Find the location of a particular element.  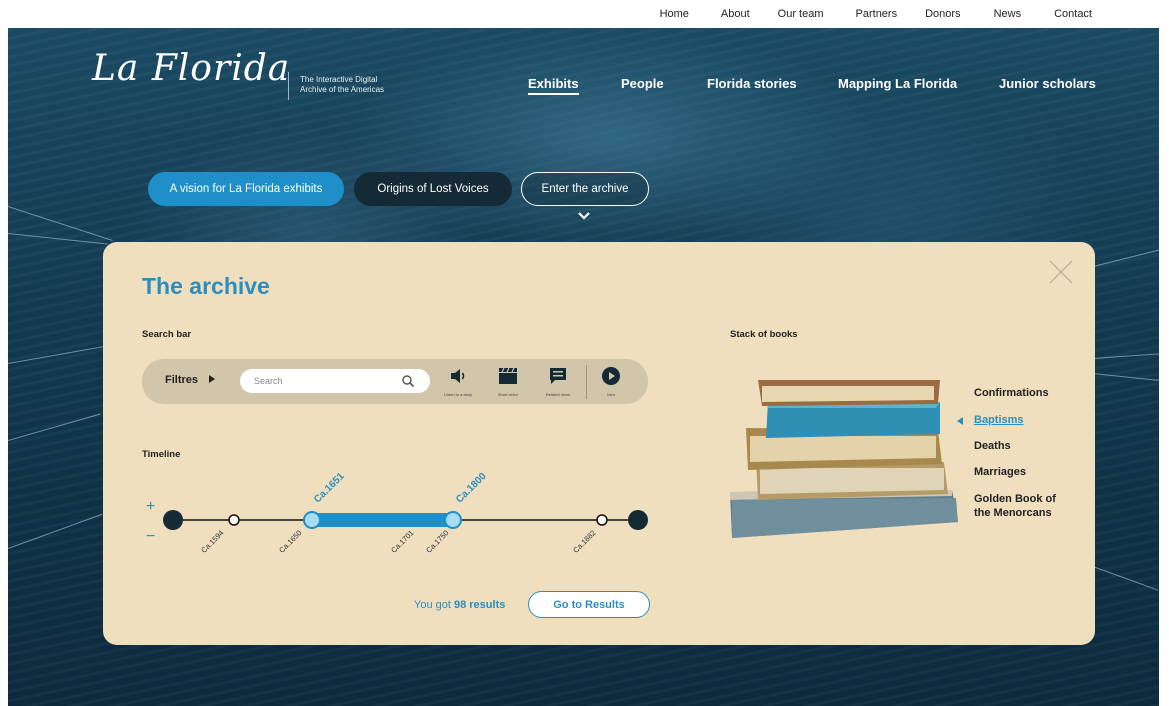

main-nav-exhibits: Exhibits is located at coordinates (553, 85).